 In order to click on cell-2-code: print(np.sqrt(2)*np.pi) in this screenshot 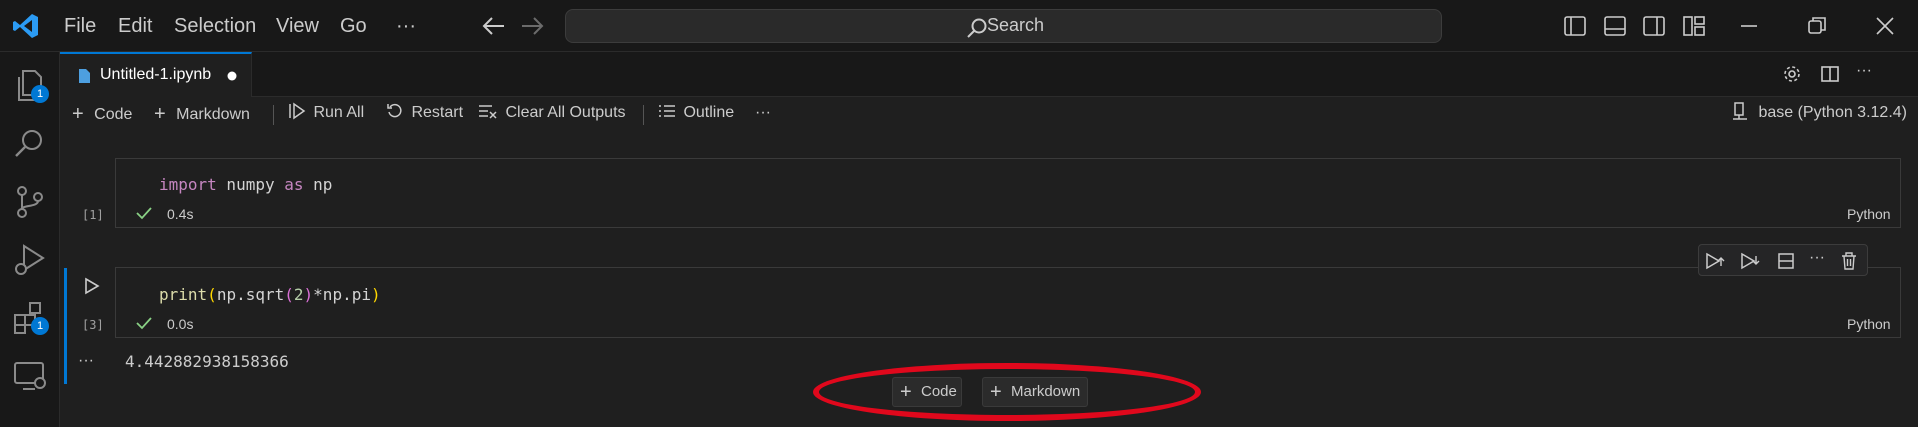, I will do `click(270, 294)`.